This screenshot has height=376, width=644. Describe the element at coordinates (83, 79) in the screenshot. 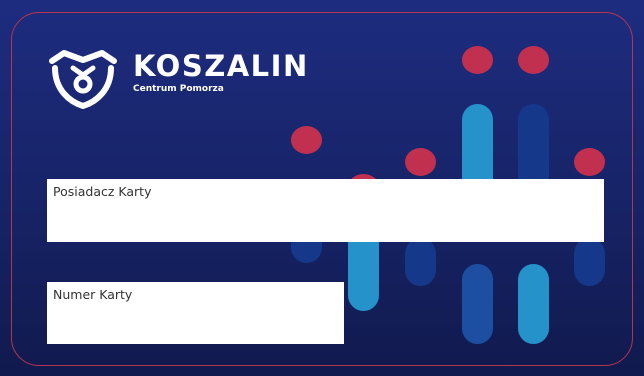

I see `koszalin-crest-icon` at that location.